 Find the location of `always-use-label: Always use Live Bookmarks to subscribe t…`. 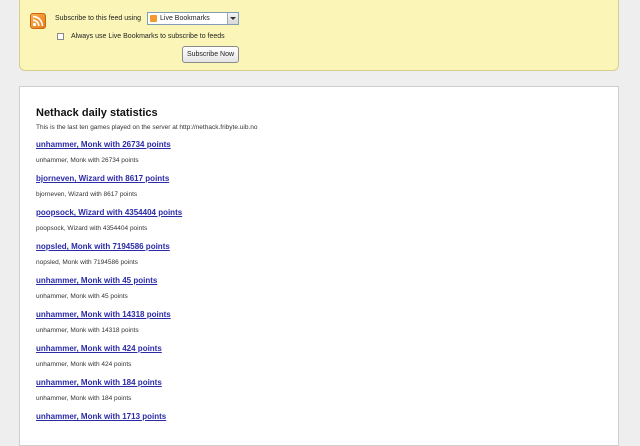

always-use-label: Always use Live Bookmarks to subscribe t… is located at coordinates (148, 36).